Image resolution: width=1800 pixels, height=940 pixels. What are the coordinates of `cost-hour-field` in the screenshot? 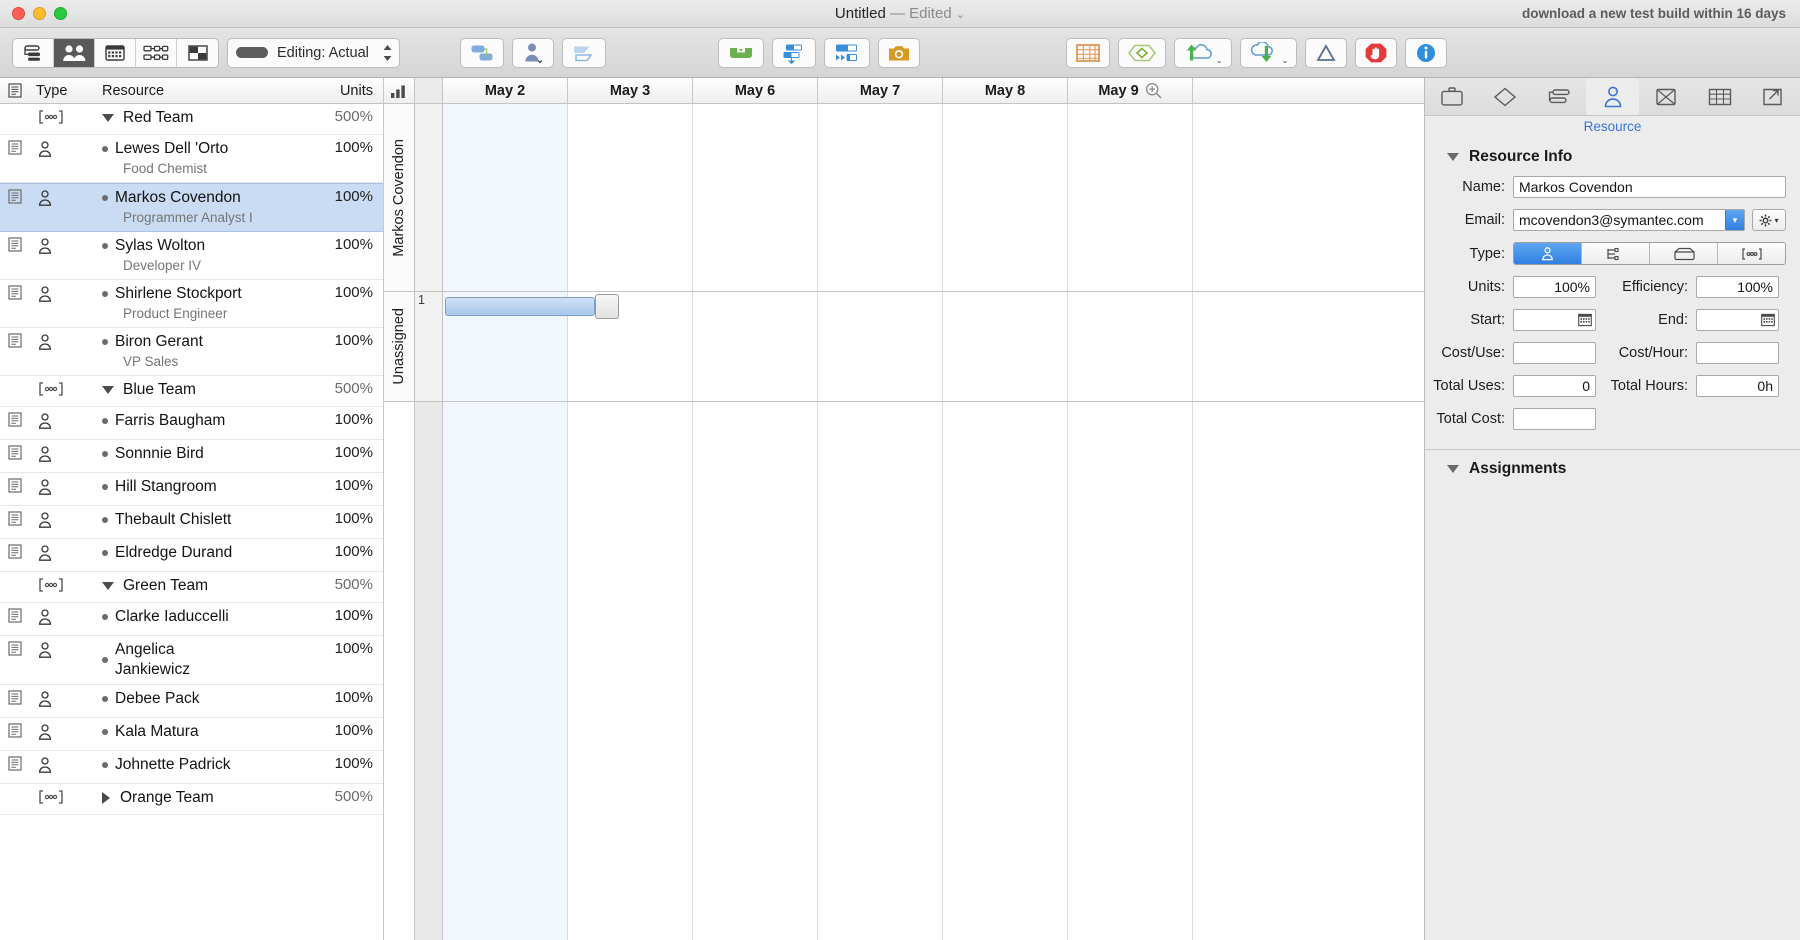 It's located at (1737, 353).